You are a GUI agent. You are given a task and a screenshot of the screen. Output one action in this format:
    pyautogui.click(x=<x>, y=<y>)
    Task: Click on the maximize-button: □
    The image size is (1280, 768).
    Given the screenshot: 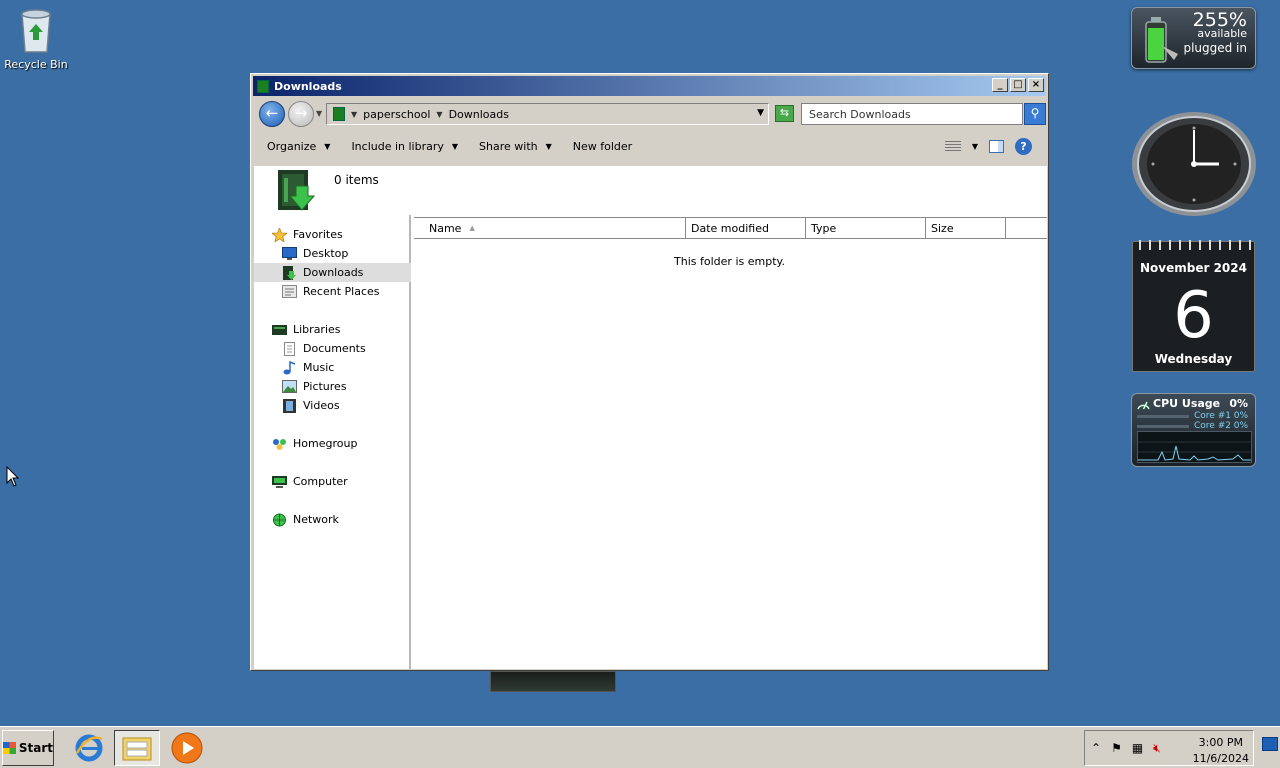 What is the action you would take?
    pyautogui.click(x=1018, y=85)
    